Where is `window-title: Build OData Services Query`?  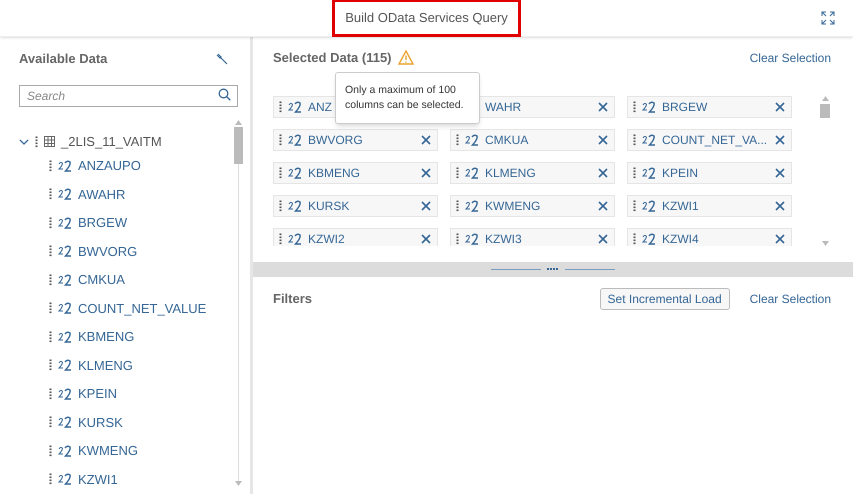
window-title: Build OData Services Query is located at coordinates (426, 18).